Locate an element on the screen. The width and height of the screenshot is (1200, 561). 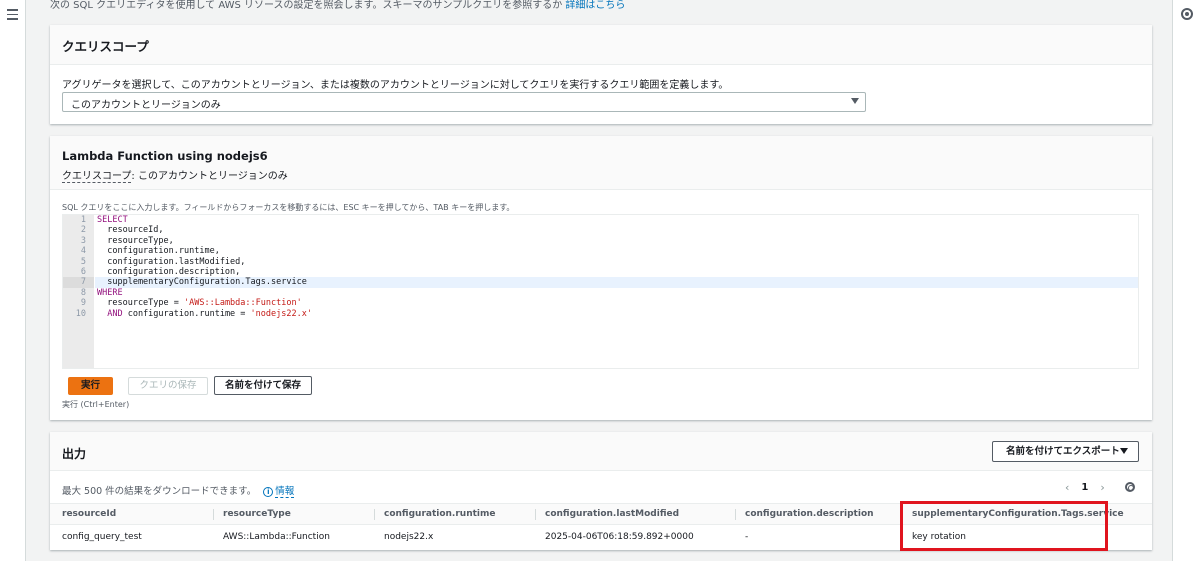
run-button: 実行 is located at coordinates (90, 386).